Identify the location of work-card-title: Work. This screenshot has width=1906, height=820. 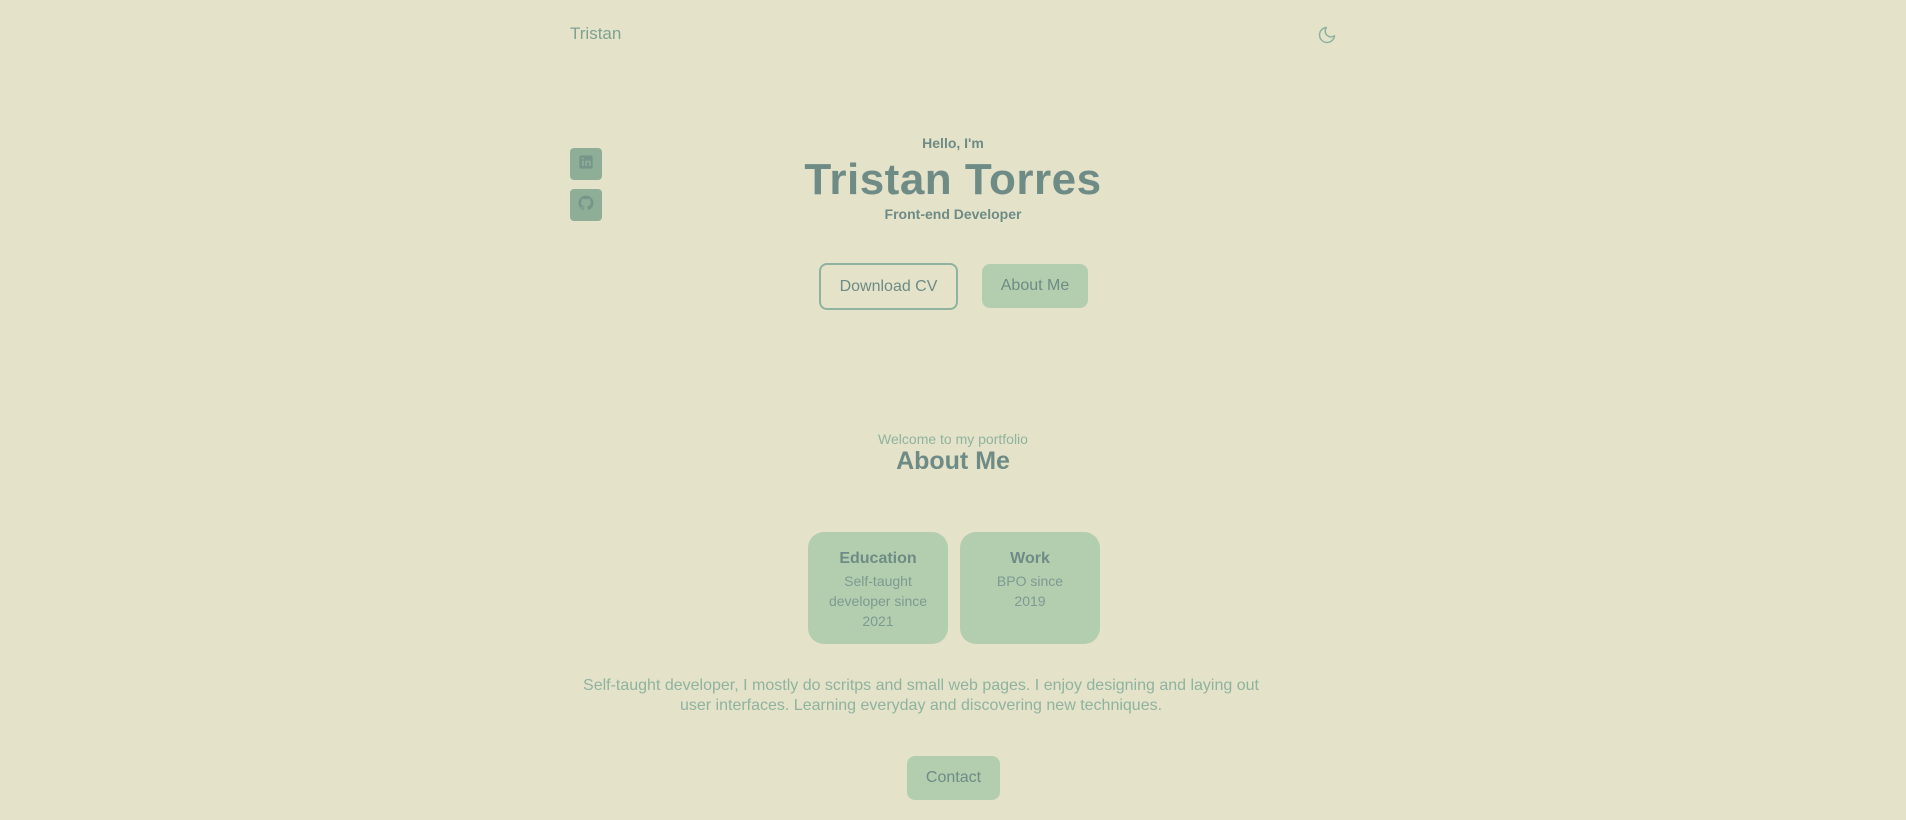
(1030, 558).